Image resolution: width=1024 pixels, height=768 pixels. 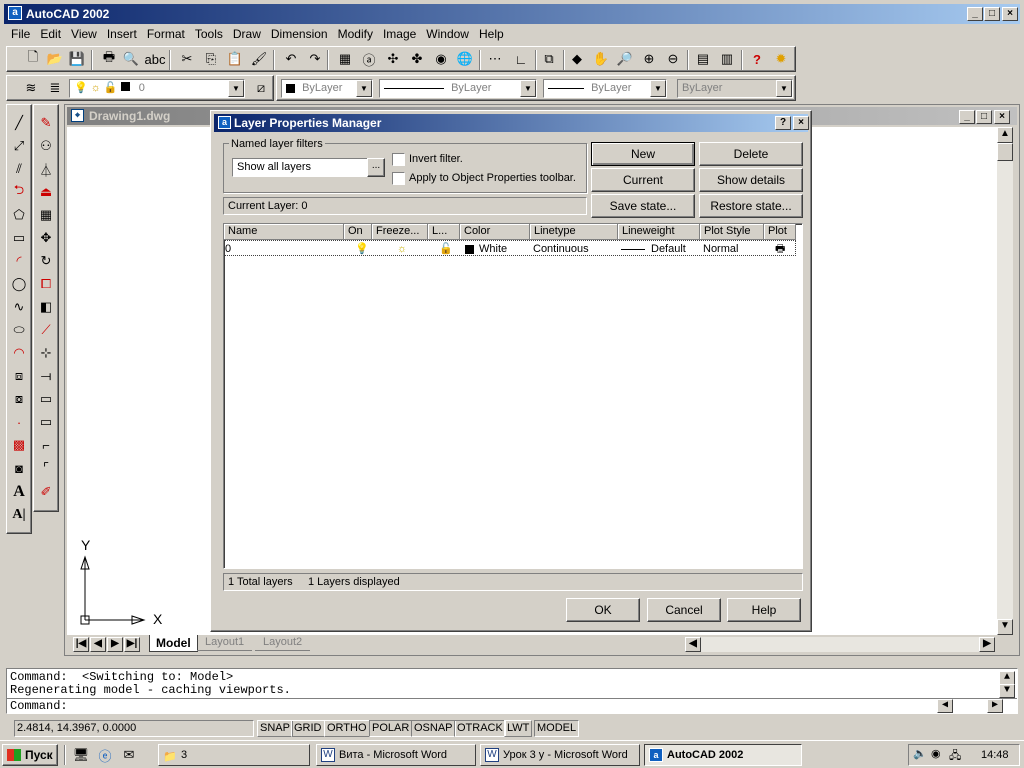 What do you see at coordinates (155, 59) in the screenshot?
I see `spell-check-icon: abc` at bounding box center [155, 59].